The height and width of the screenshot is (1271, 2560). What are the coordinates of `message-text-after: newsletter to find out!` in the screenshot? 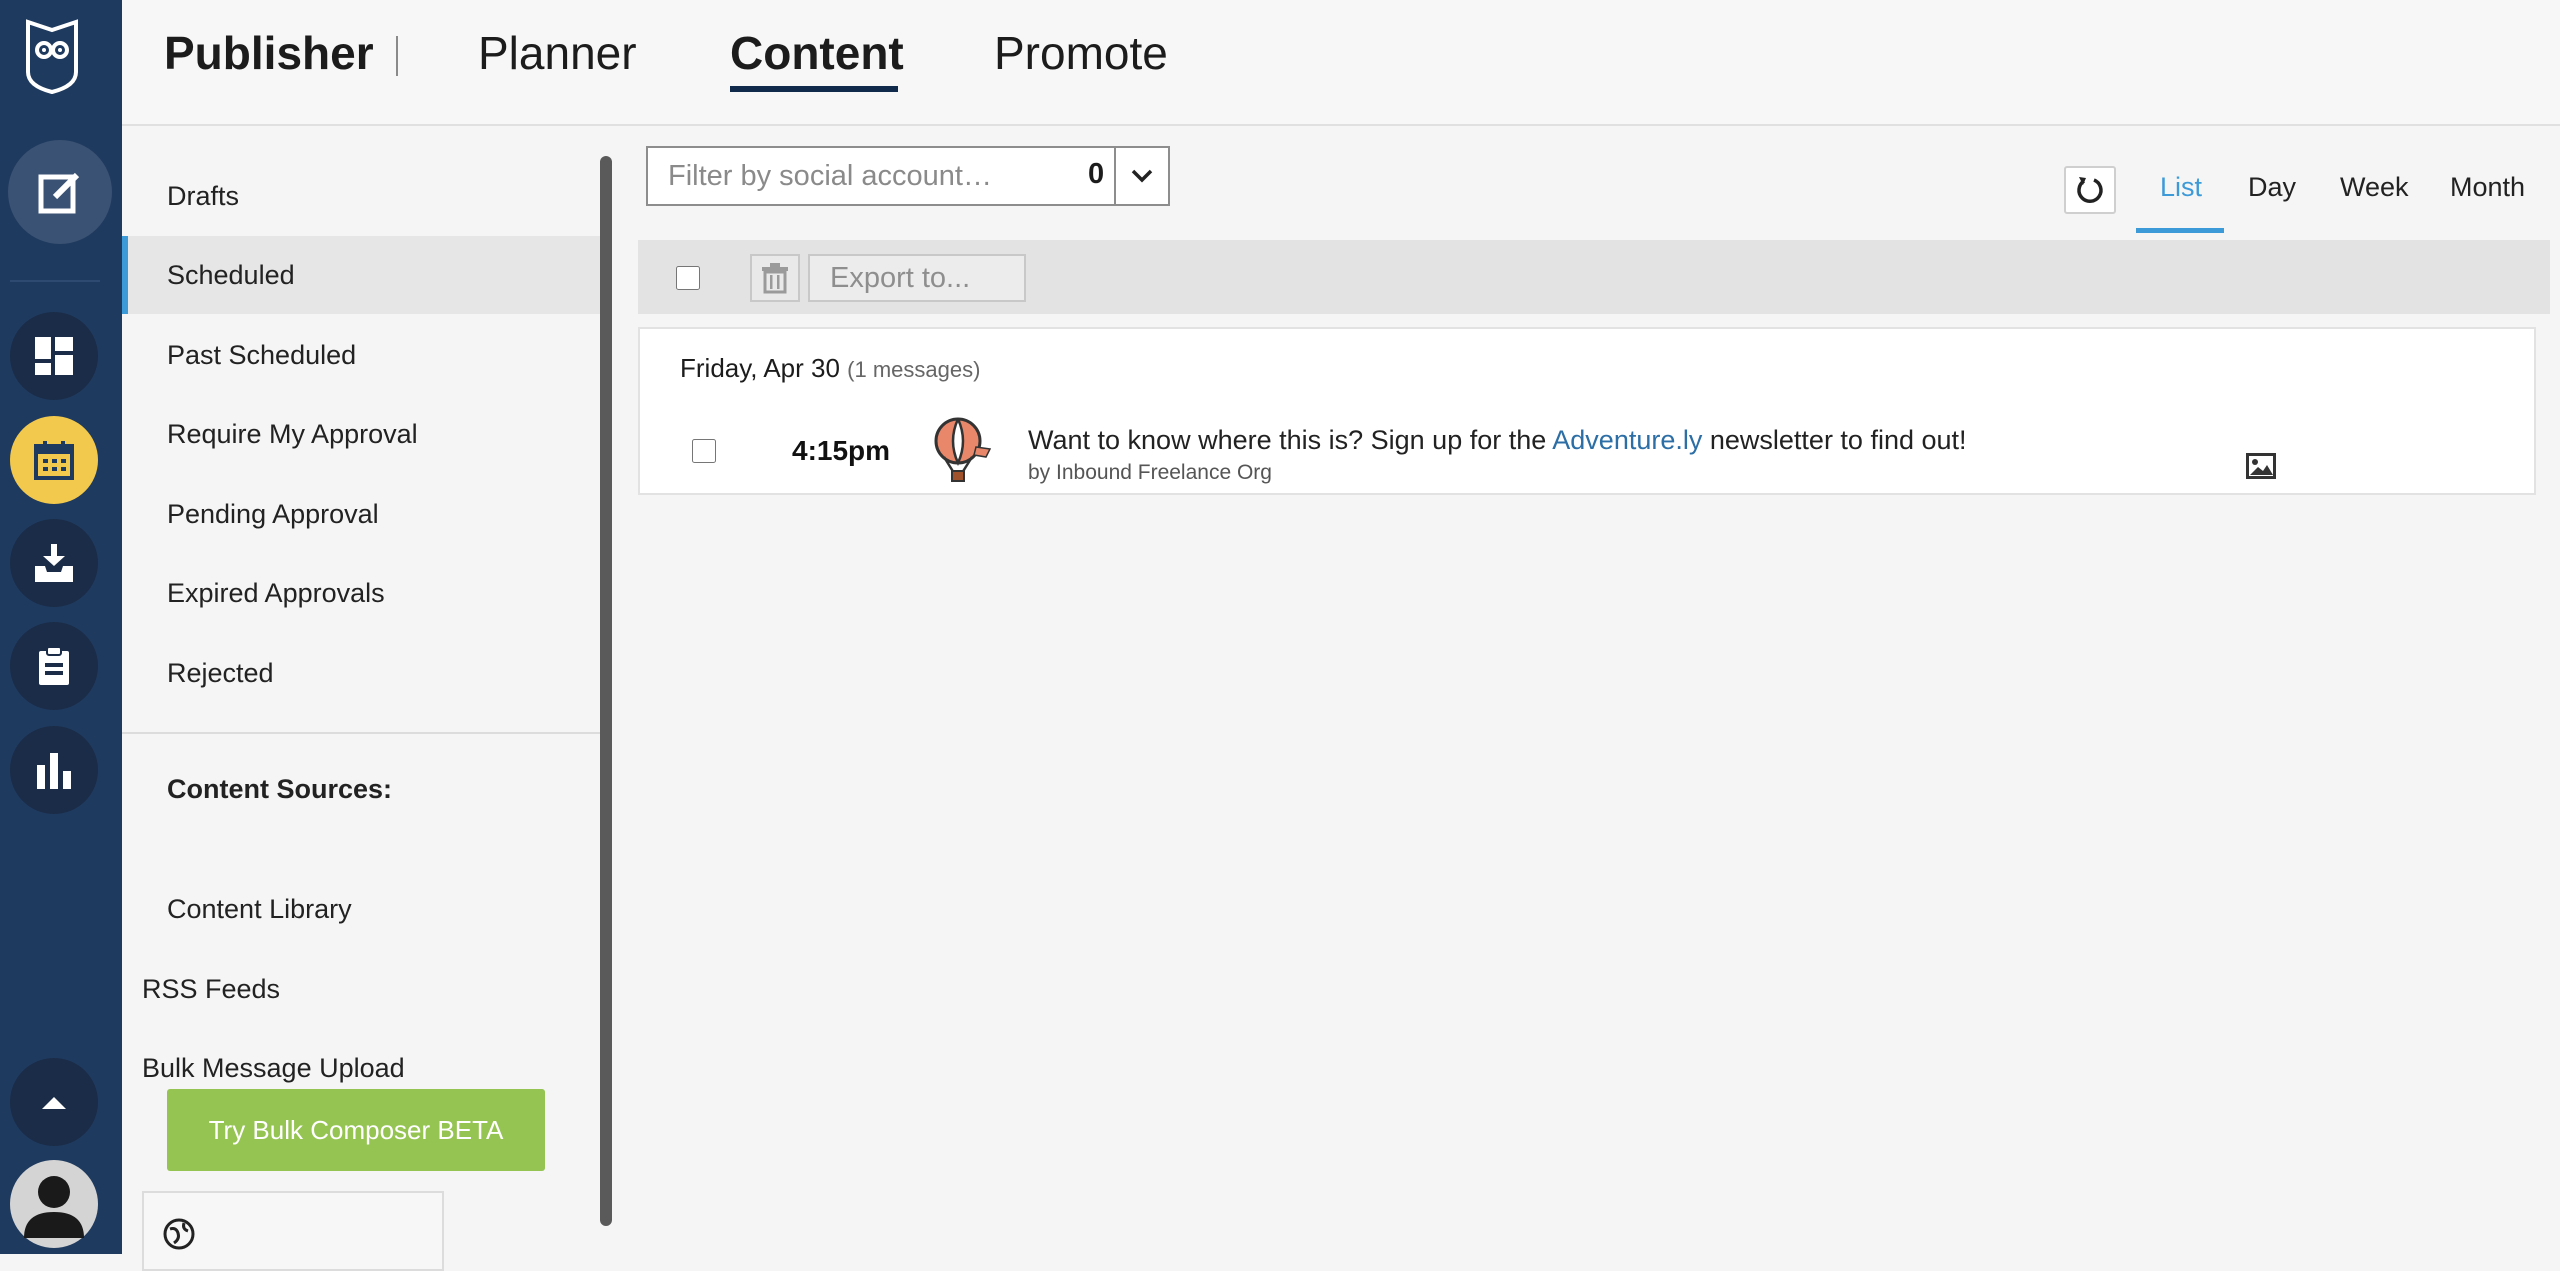 It's located at (1834, 440).